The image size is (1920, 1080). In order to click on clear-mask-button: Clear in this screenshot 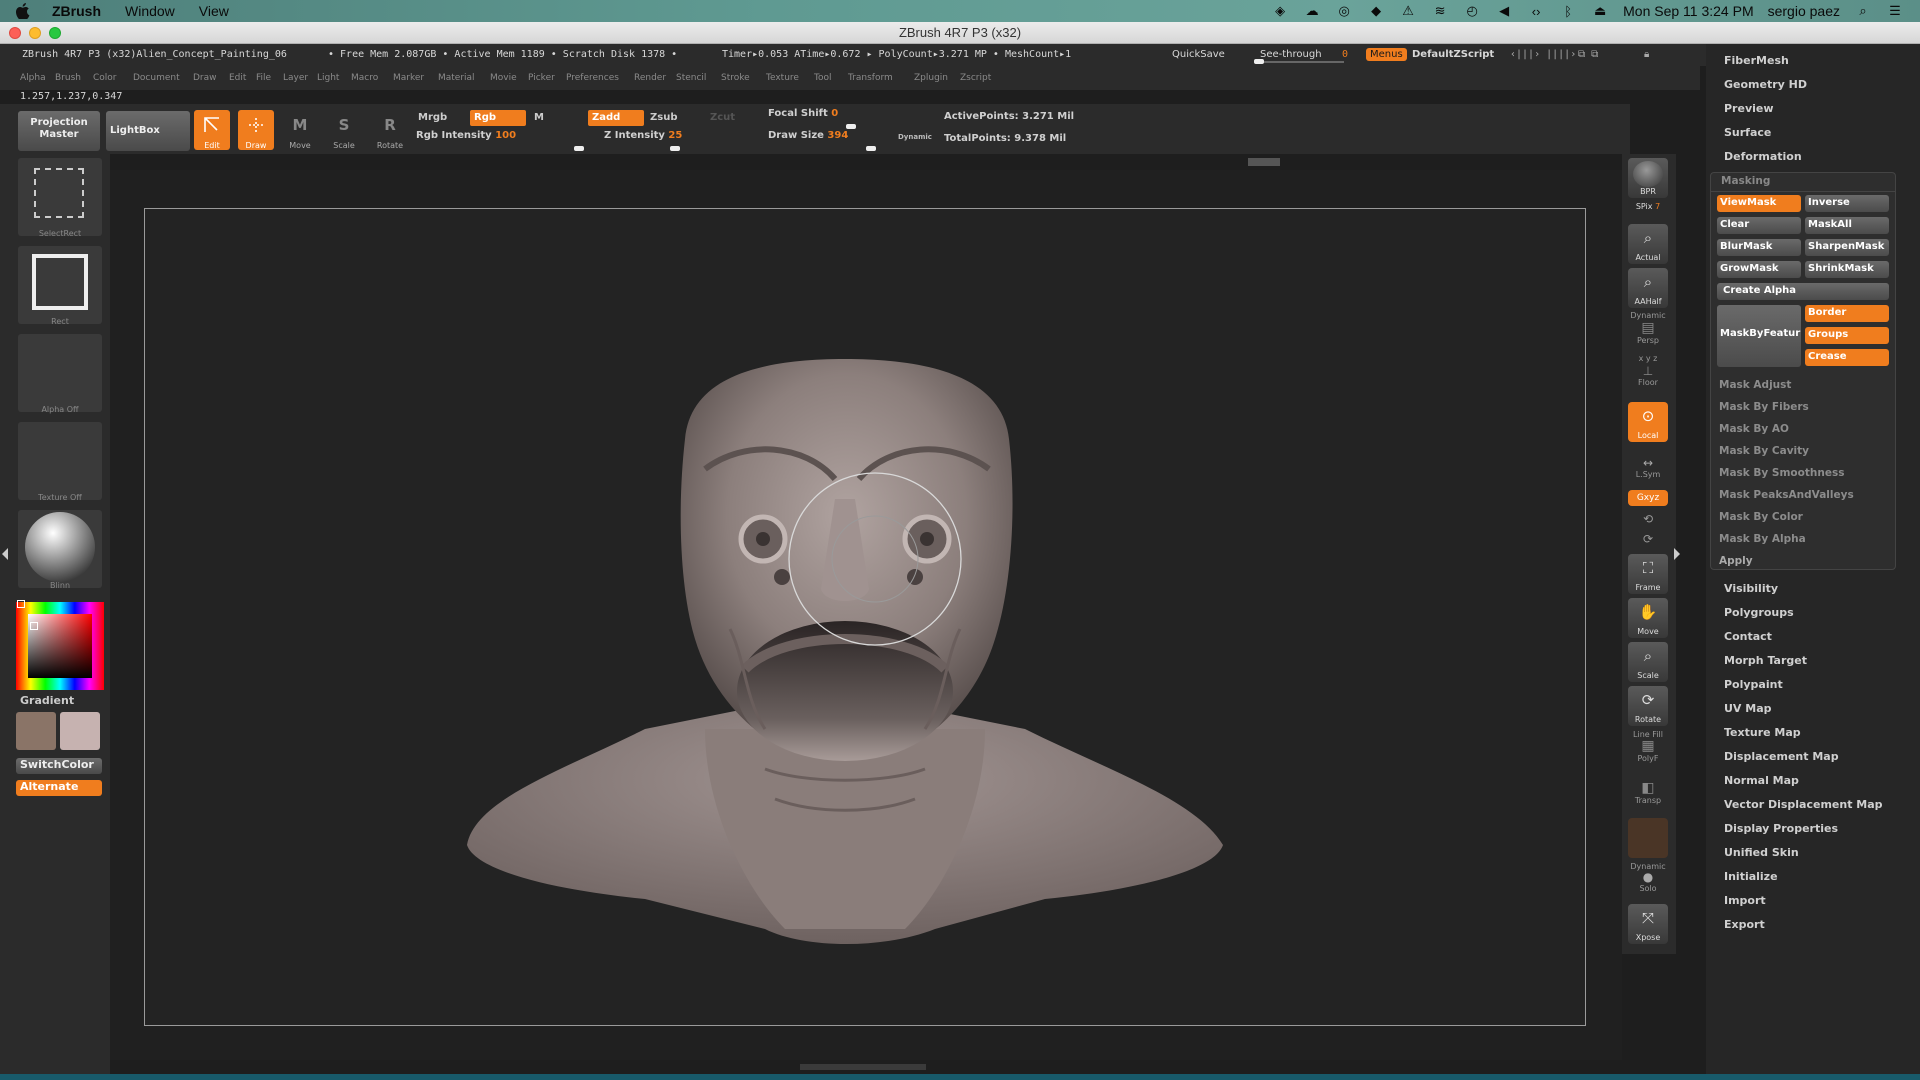, I will do `click(1759, 225)`.